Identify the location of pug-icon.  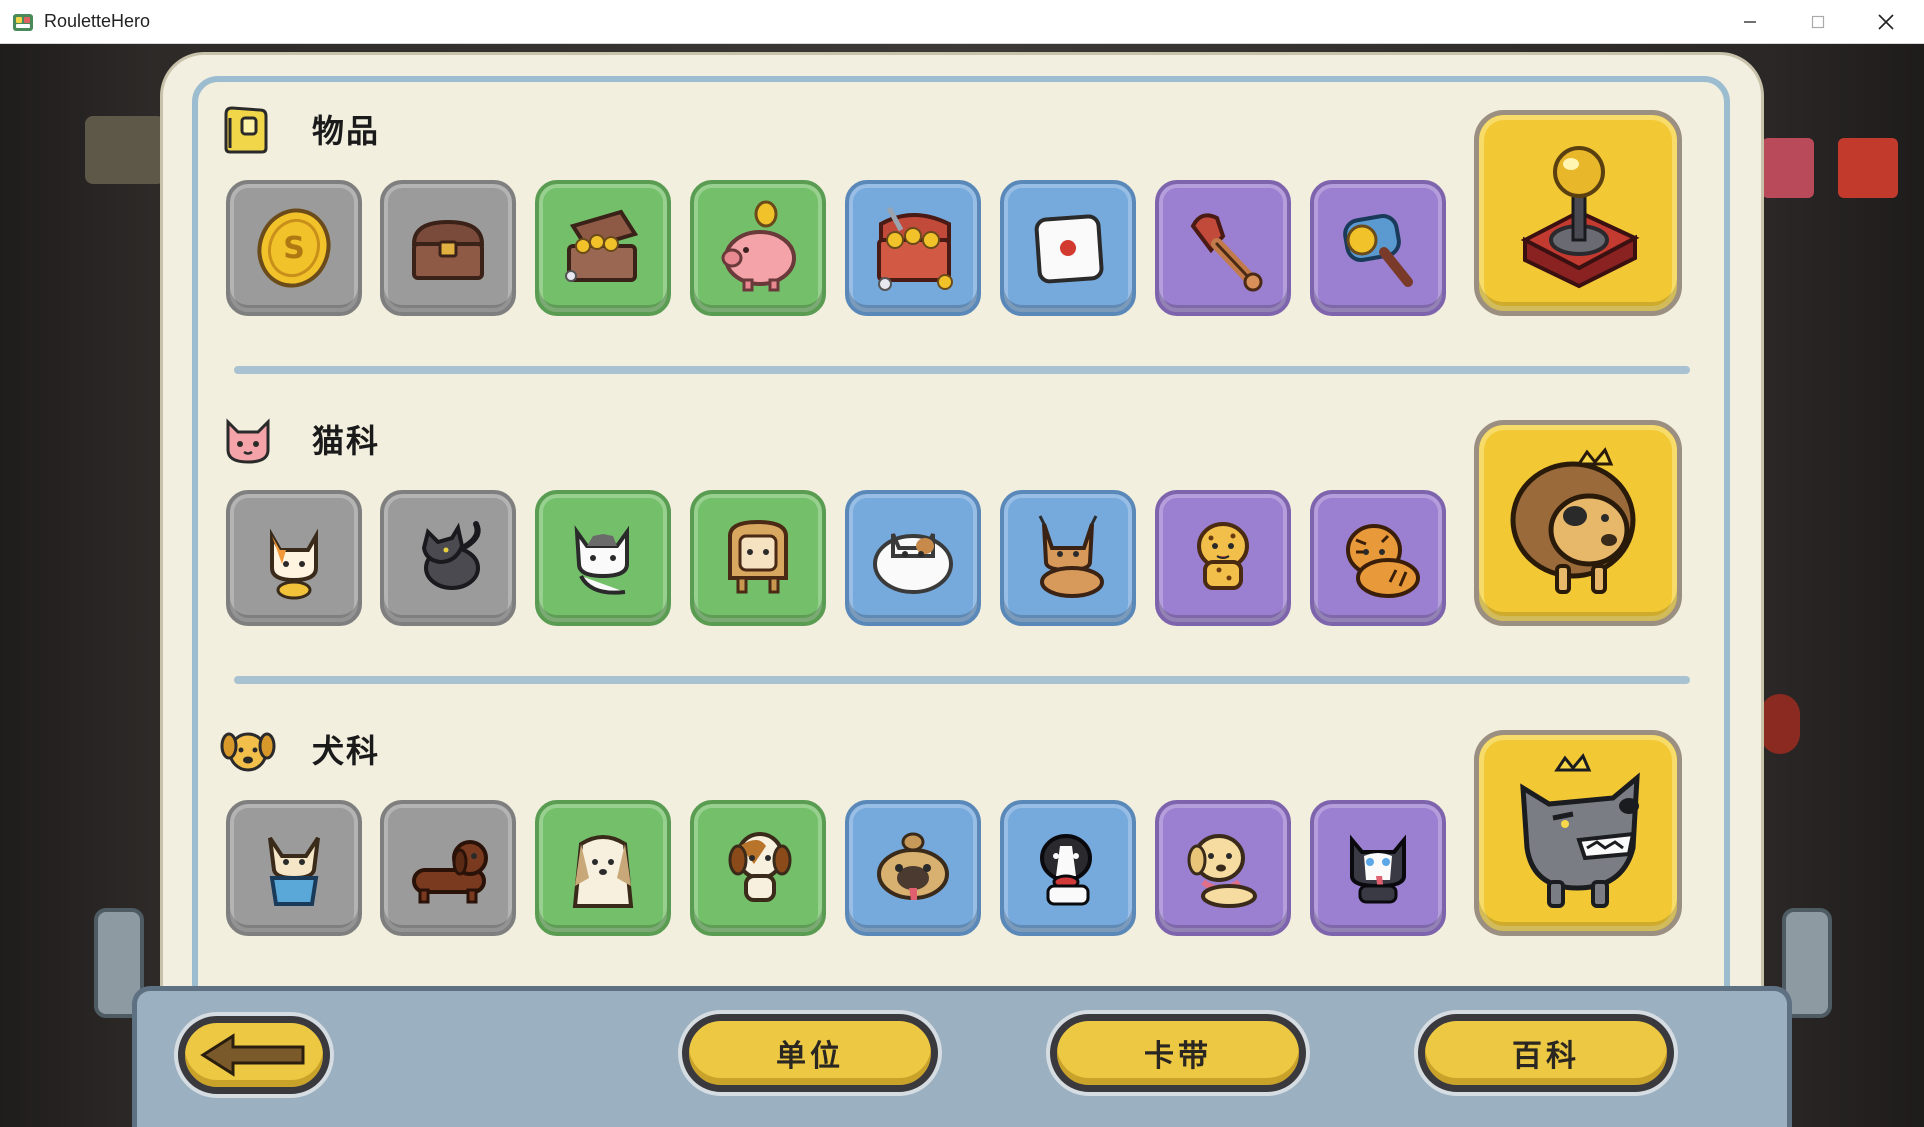
(913, 866).